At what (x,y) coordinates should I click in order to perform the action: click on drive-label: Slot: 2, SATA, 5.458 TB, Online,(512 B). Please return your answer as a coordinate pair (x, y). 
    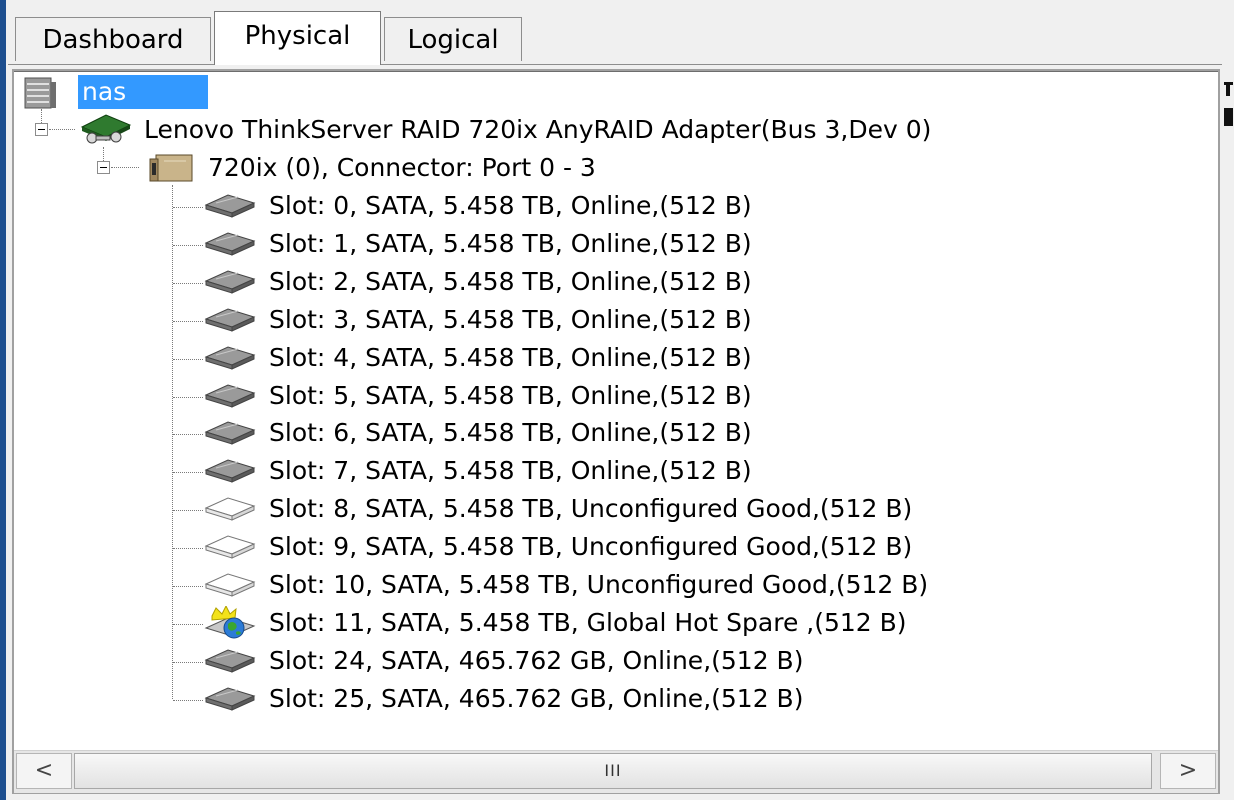
    Looking at the image, I should click on (510, 281).